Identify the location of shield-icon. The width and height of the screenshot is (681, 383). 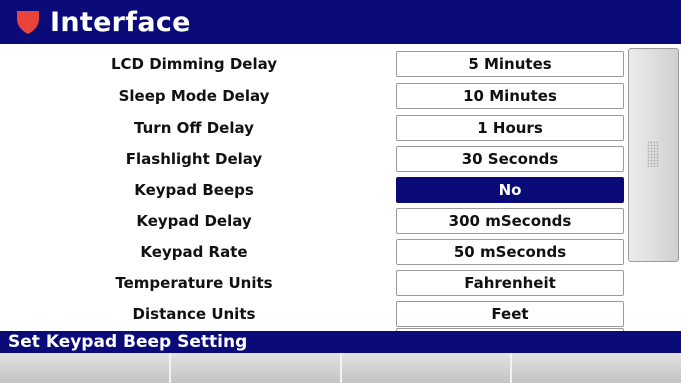
(28, 22).